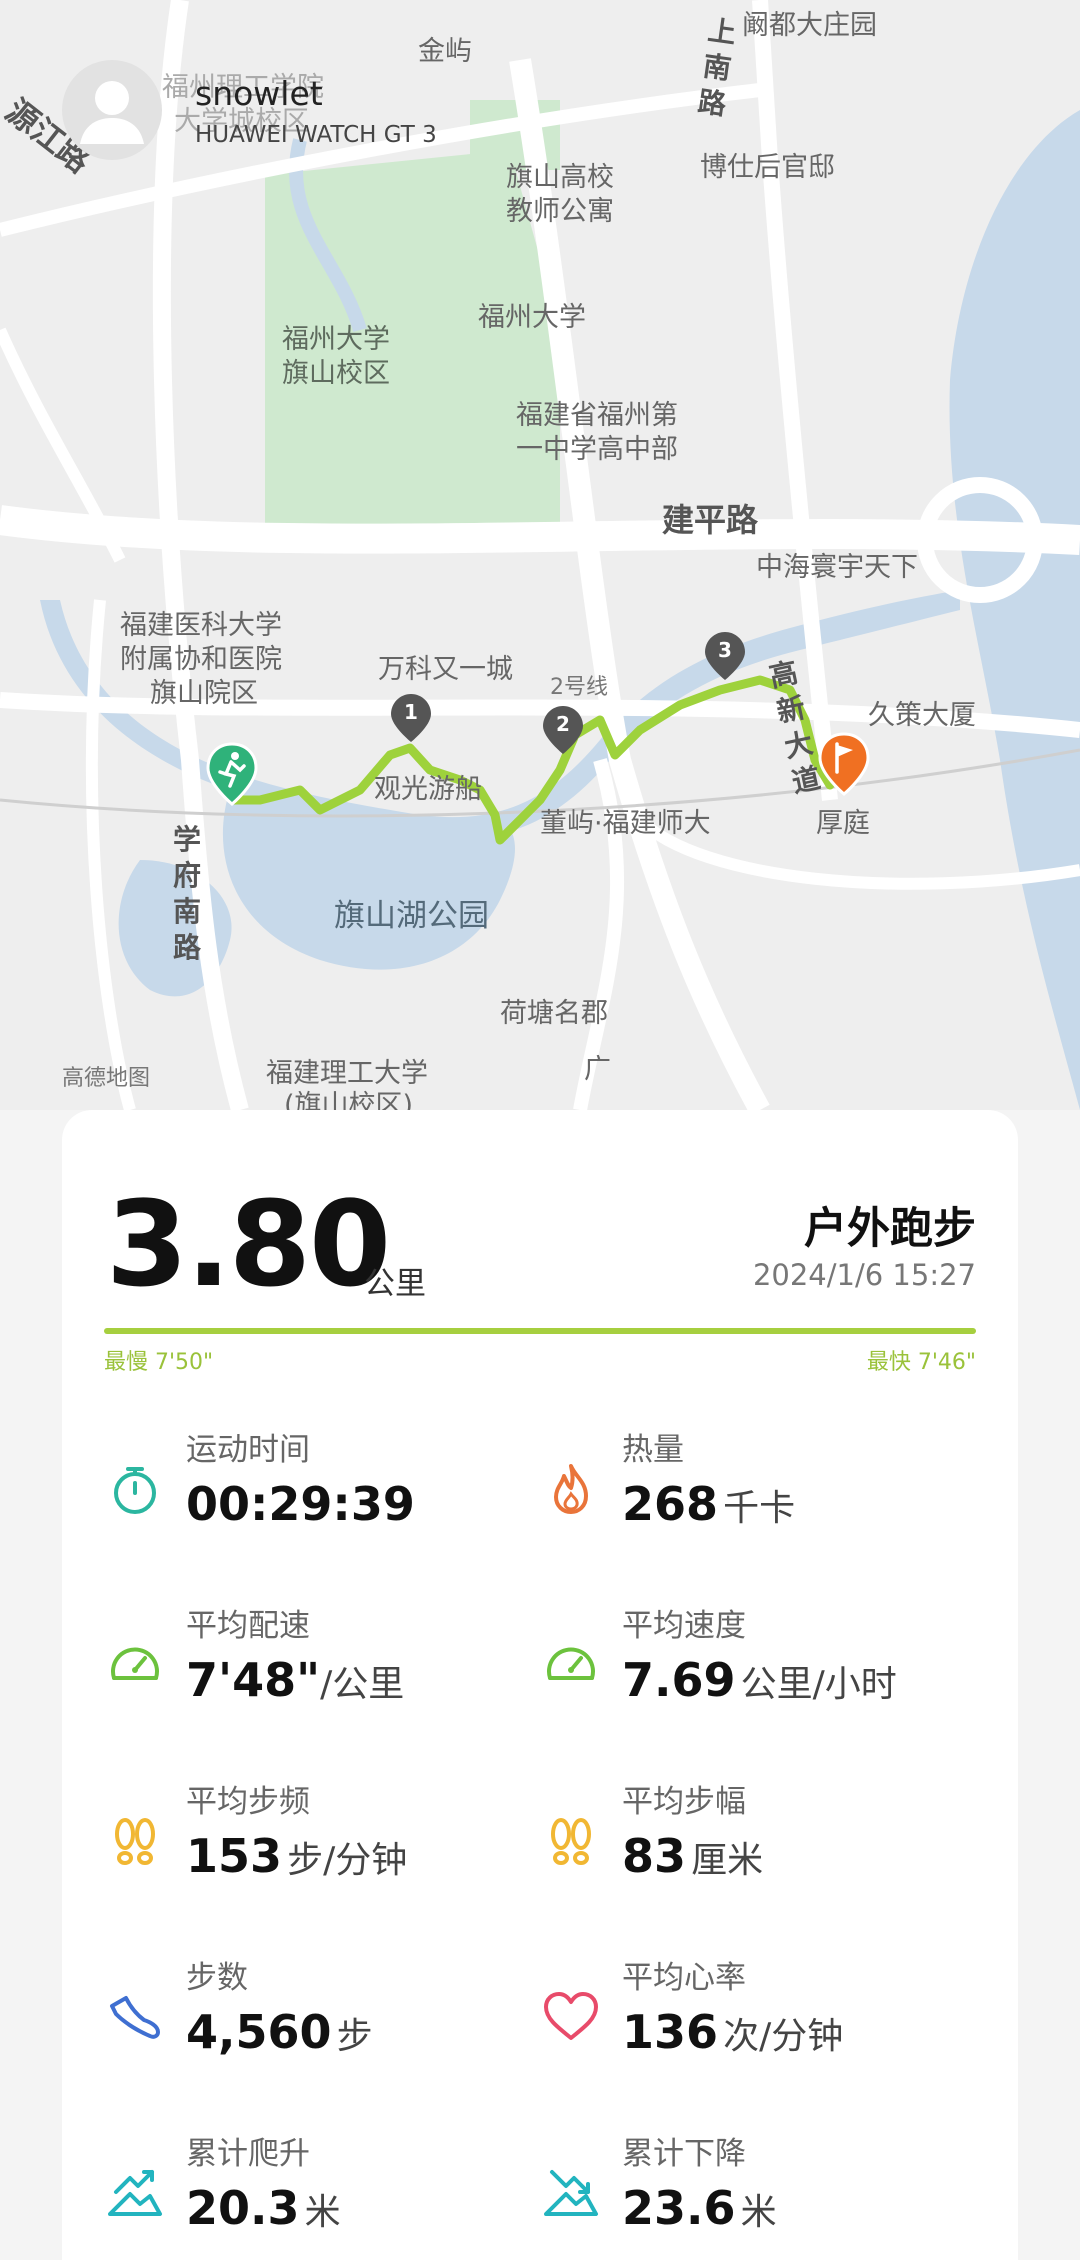 The height and width of the screenshot is (2260, 1080). I want to click on stat-label: 步数, so click(217, 1978).